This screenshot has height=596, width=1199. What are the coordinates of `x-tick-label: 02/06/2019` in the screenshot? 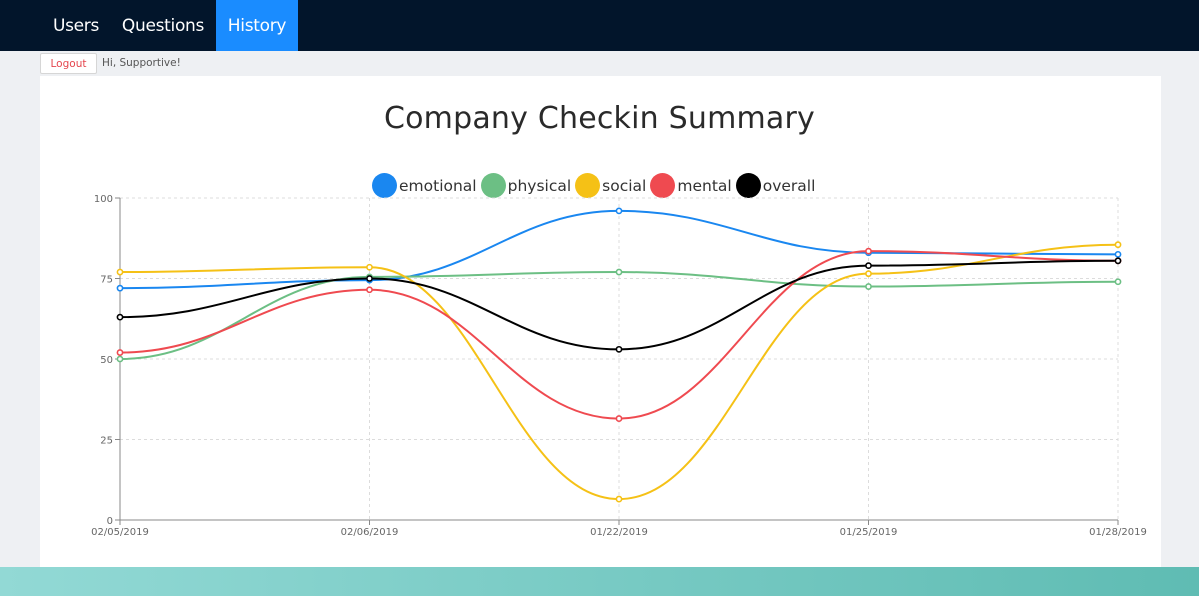 It's located at (370, 532).